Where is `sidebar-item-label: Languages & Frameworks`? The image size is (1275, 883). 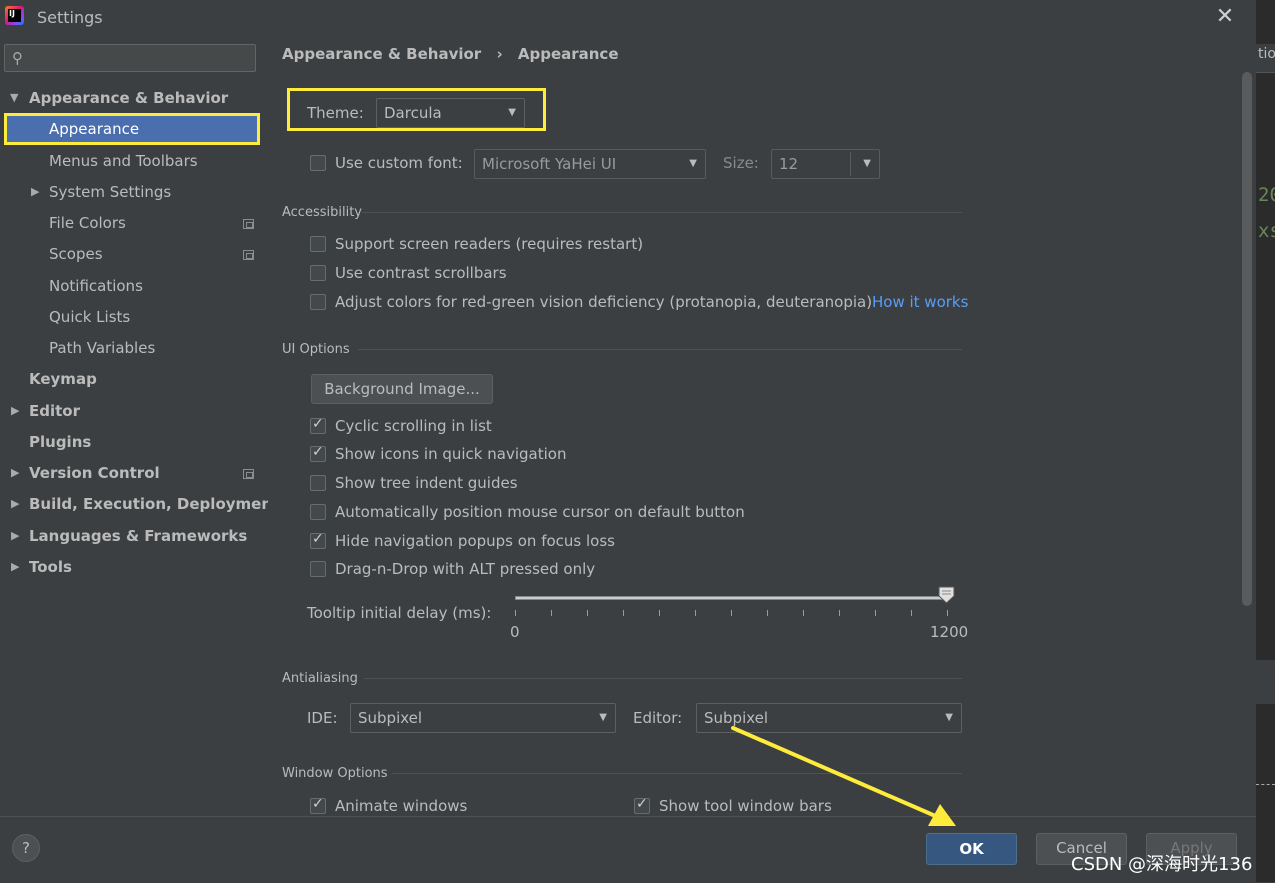
sidebar-item-label: Languages & Frameworks is located at coordinates (138, 536).